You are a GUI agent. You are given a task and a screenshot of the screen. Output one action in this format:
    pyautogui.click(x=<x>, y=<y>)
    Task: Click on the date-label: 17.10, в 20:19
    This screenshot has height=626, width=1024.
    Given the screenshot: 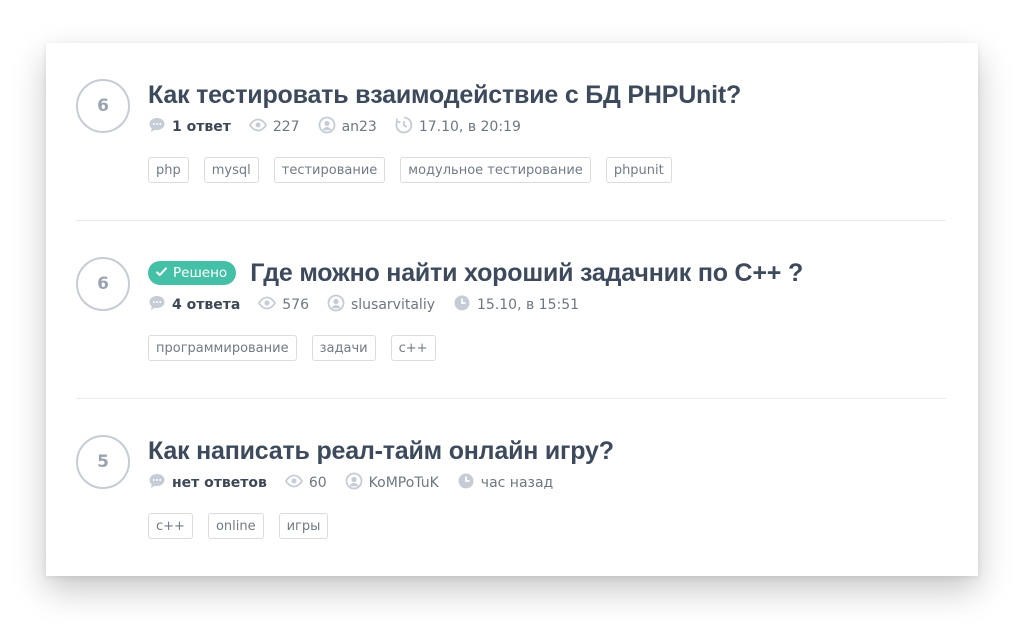 What is the action you would take?
    pyautogui.click(x=469, y=127)
    